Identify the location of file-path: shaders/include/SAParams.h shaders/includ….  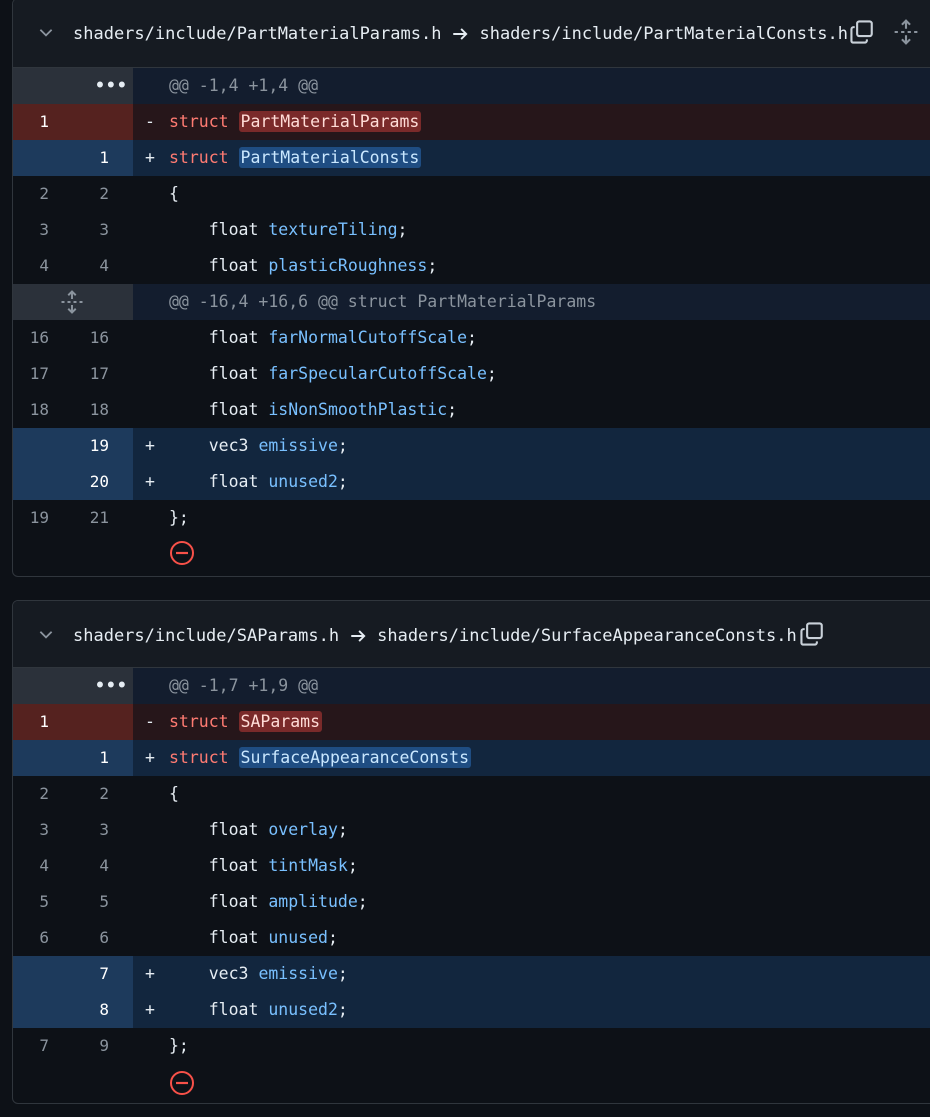
(435, 636).